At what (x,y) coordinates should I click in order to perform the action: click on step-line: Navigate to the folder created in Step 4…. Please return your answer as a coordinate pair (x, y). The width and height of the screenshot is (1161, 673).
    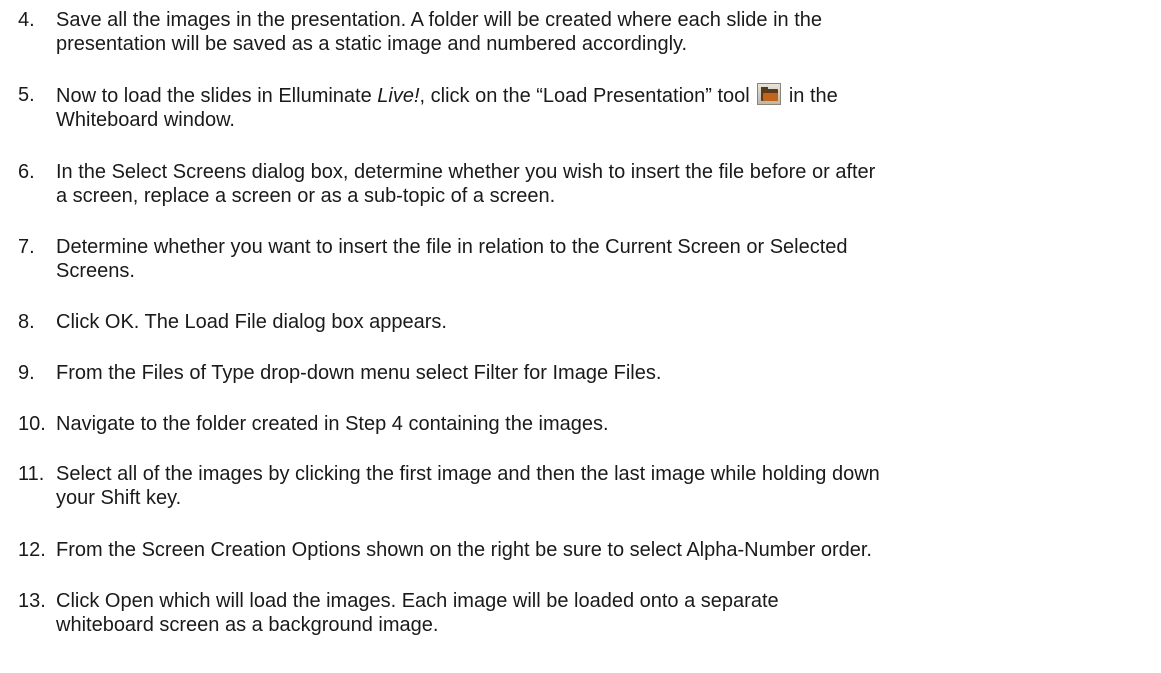
    Looking at the image, I should click on (332, 424).